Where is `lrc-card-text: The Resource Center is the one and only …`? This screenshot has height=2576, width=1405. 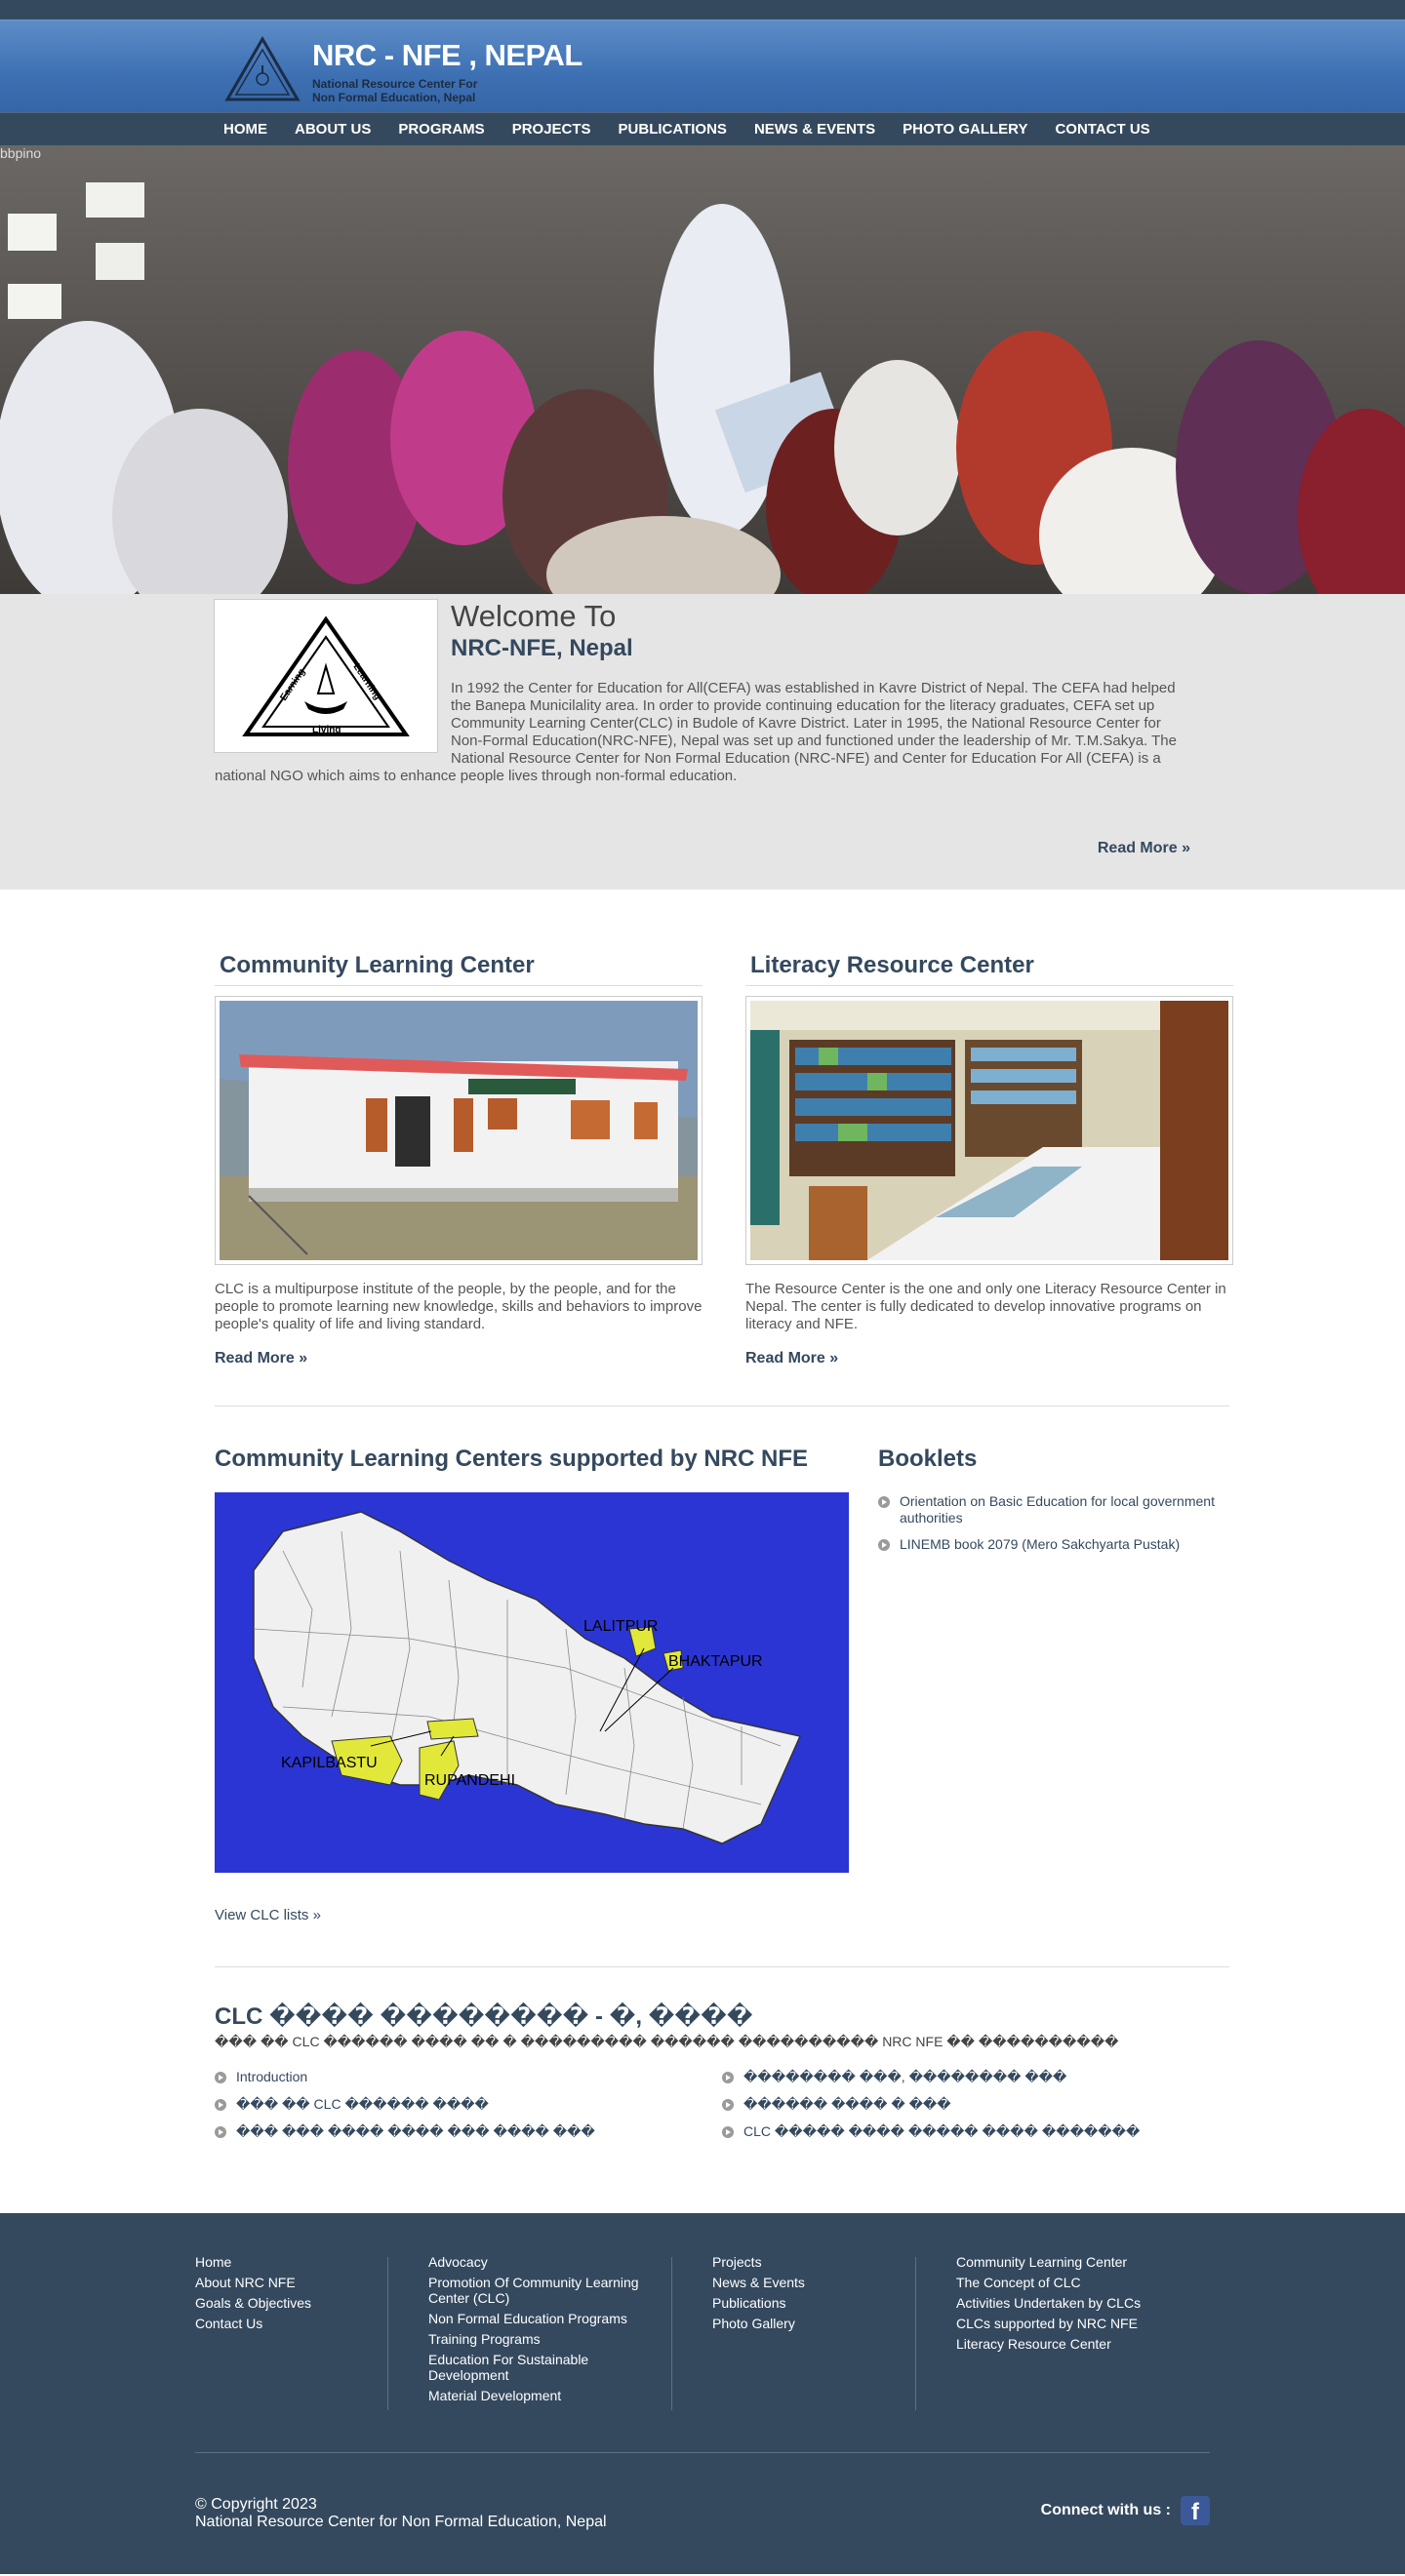 lrc-card-text: The Resource Center is the one and only … is located at coordinates (986, 1306).